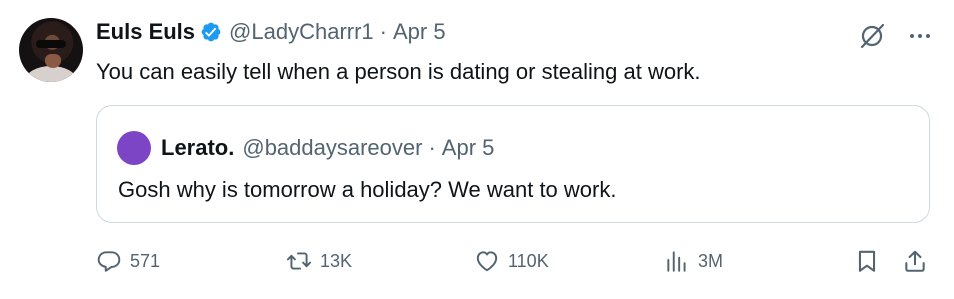  Describe the element at coordinates (301, 32) in the screenshot. I see `author-handle: @LadyCharrr1` at that location.